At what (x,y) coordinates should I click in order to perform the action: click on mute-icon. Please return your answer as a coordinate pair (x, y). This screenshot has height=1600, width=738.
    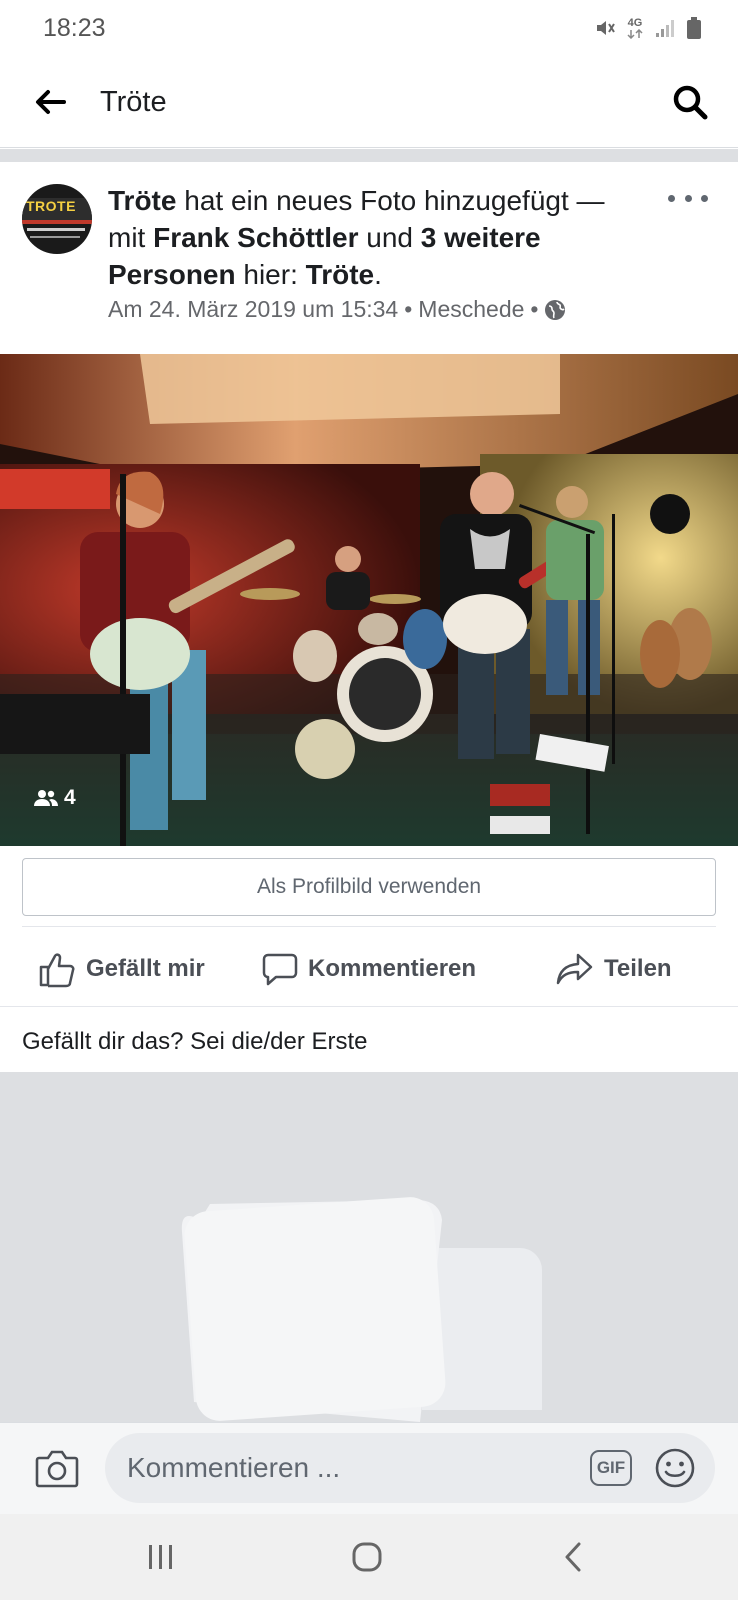
    Looking at the image, I should click on (605, 28).